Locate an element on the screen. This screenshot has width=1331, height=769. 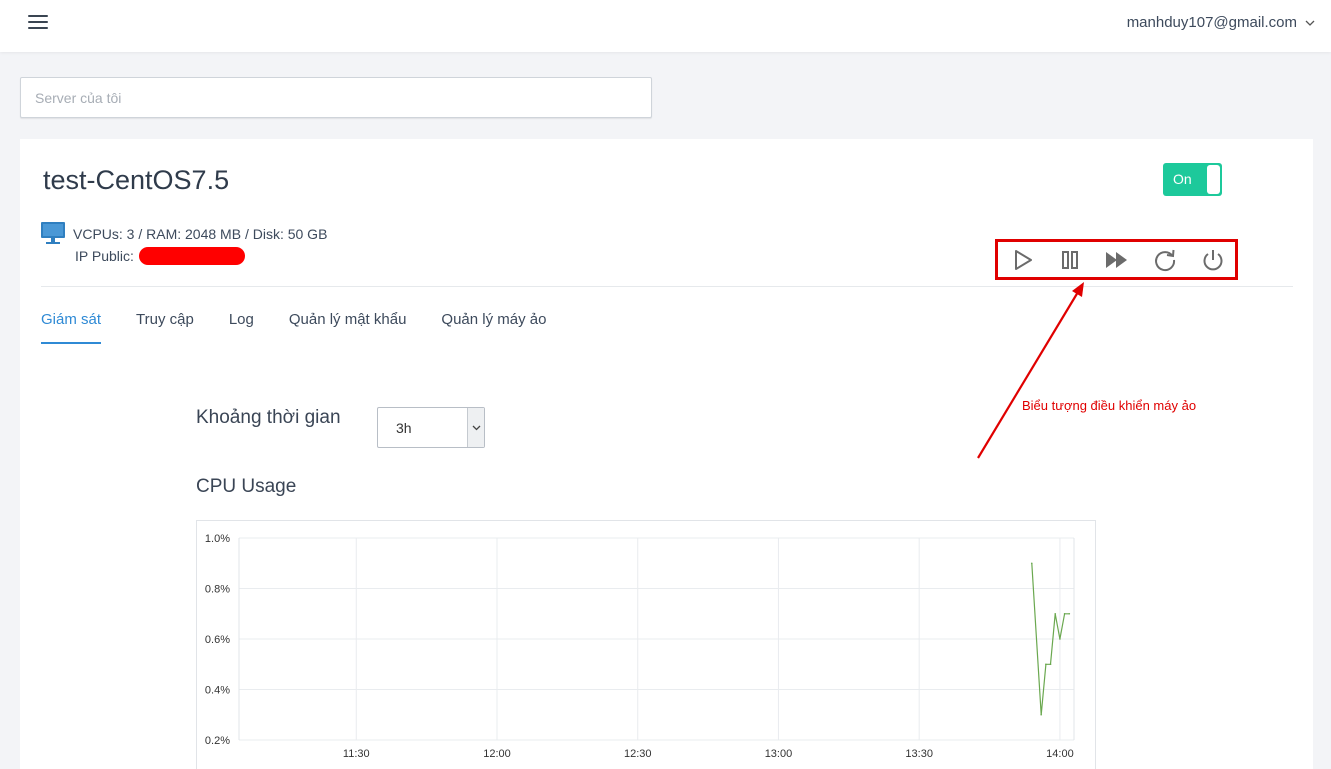
toggle-knob is located at coordinates (1213, 179).